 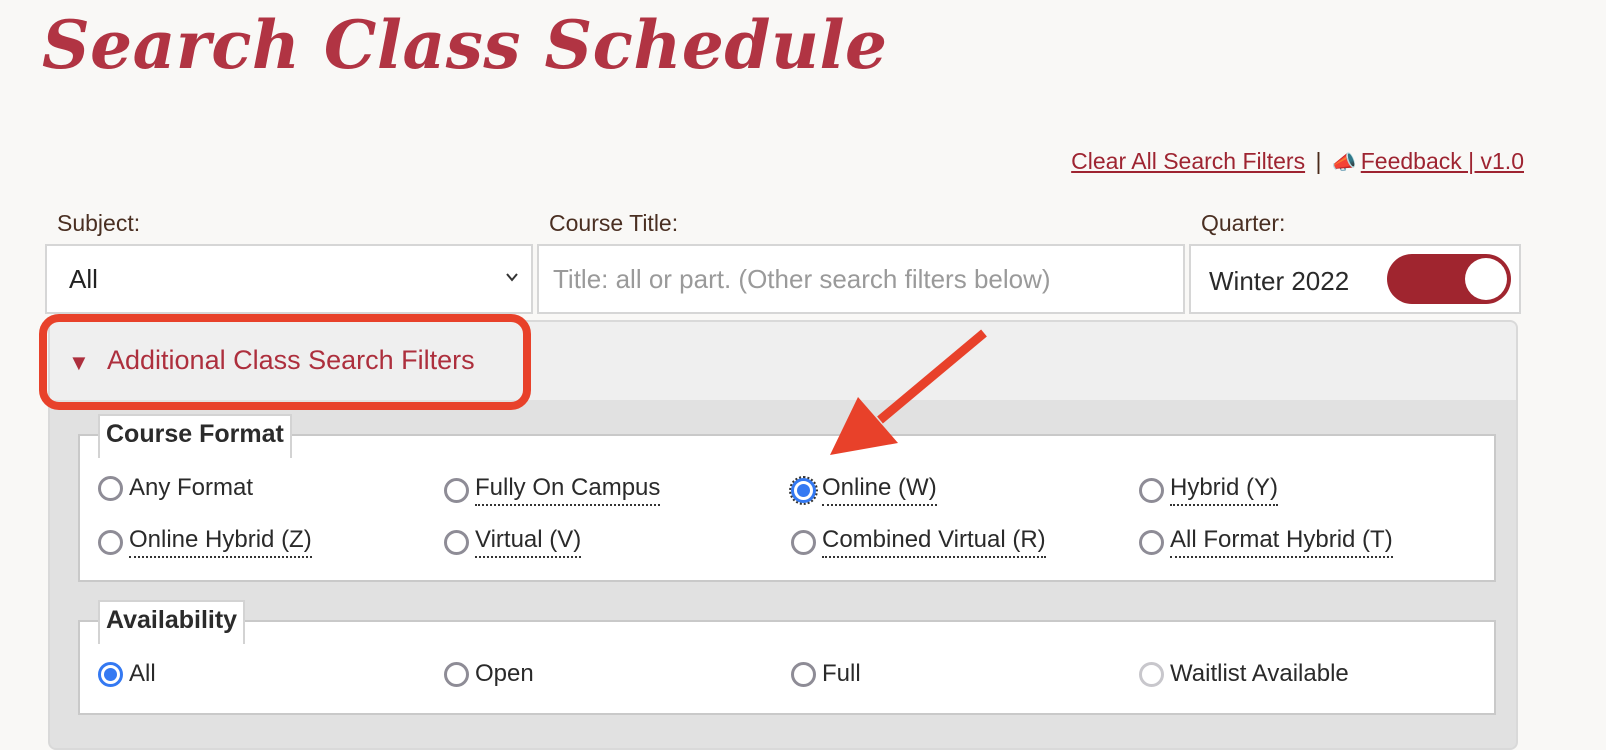 I want to click on additional-filters-toggle: ▼ Additional Class Search Filters, so click(x=783, y=361).